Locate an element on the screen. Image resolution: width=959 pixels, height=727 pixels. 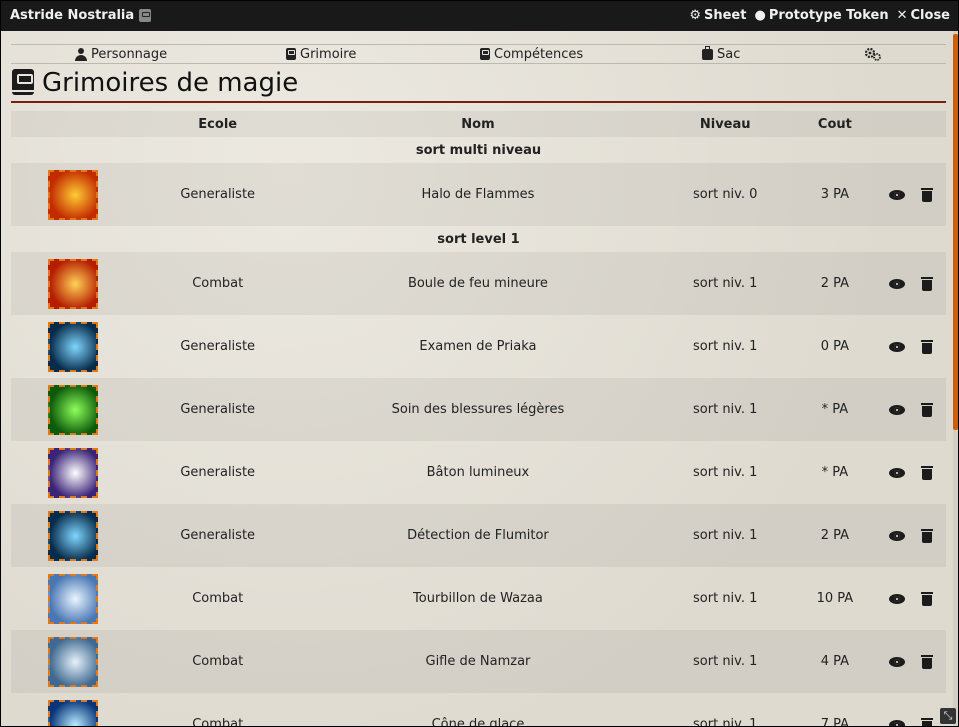
spell-cost: 7 PA is located at coordinates (835, 722).